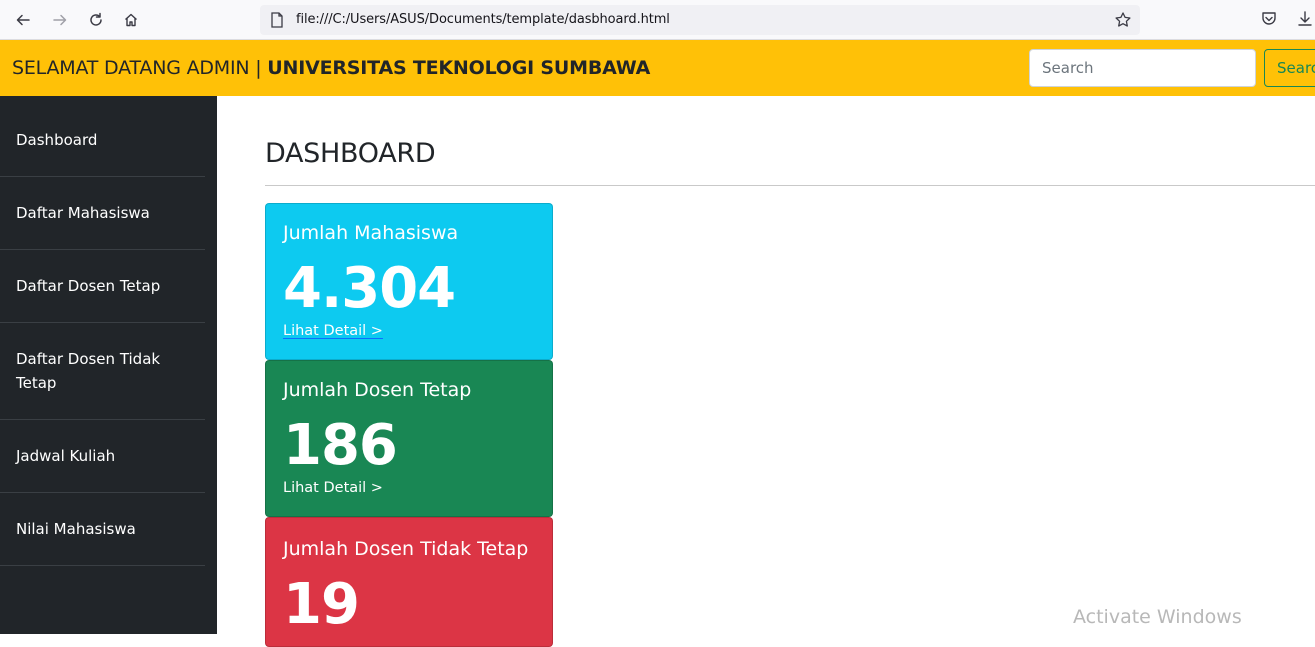 The width and height of the screenshot is (1315, 647). I want to click on sidebar-item-label: Daftar Dosen Tetap, so click(88, 286).